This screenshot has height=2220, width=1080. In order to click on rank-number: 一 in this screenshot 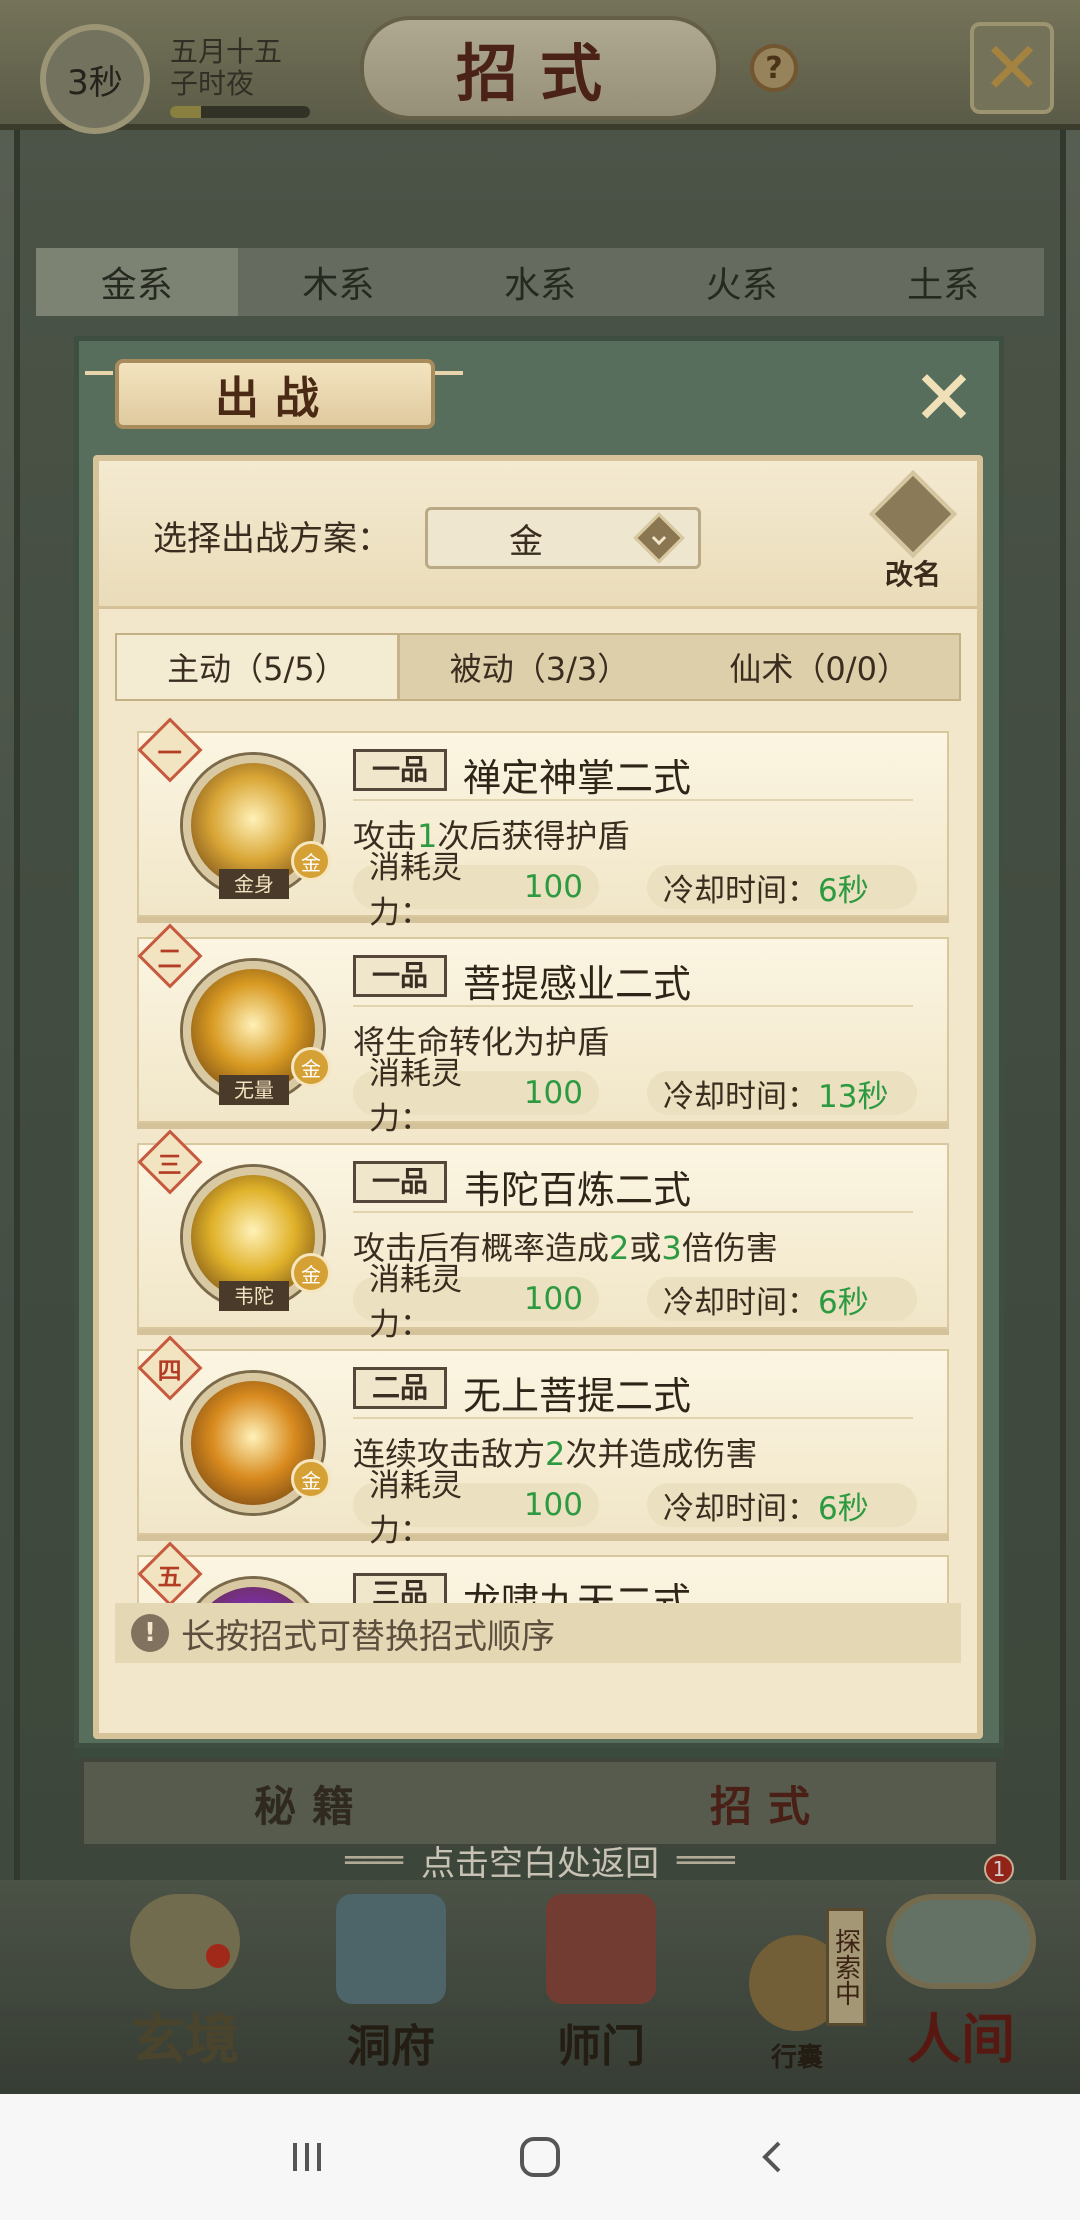, I will do `click(170, 752)`.